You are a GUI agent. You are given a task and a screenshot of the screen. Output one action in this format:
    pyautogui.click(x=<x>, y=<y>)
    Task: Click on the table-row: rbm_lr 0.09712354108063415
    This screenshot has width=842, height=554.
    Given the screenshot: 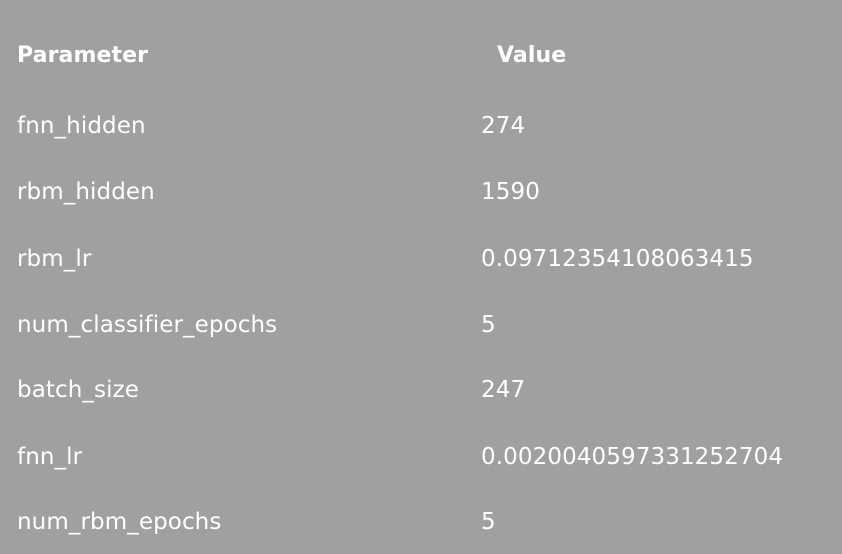 What is the action you would take?
    pyautogui.click(x=421, y=259)
    